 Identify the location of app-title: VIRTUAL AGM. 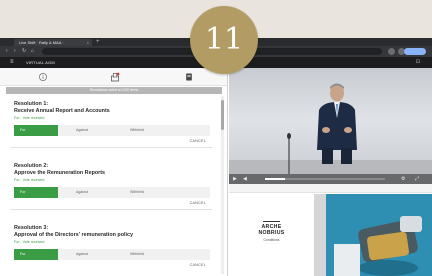
(40, 62).